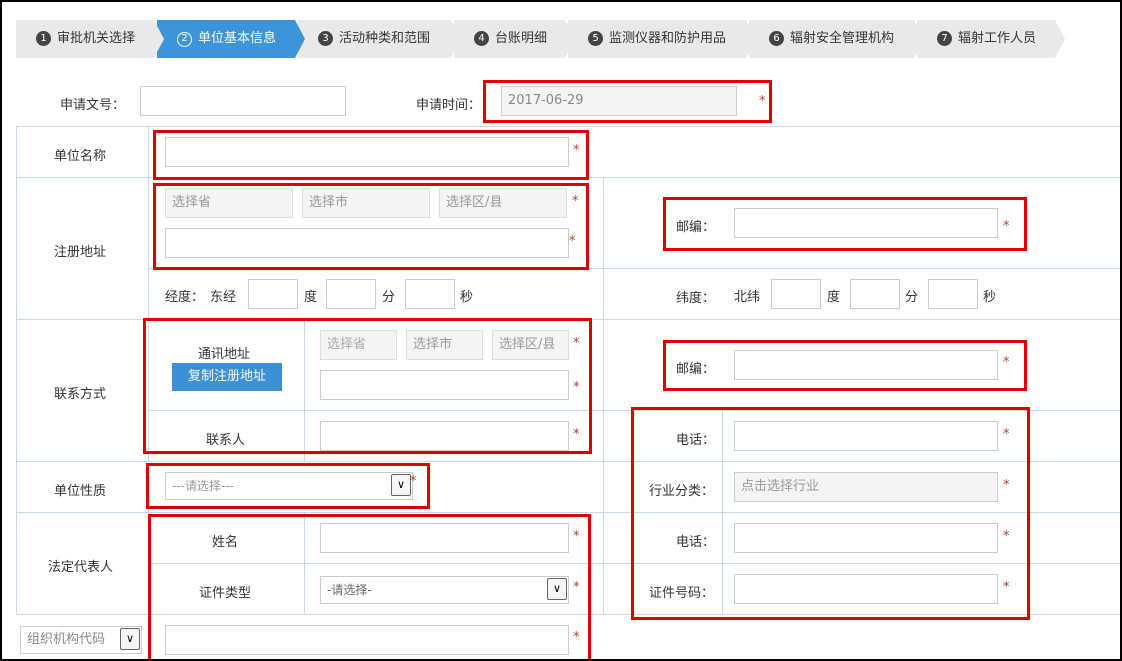 This screenshot has width=1122, height=661. I want to click on doc-no-input, so click(243, 101).